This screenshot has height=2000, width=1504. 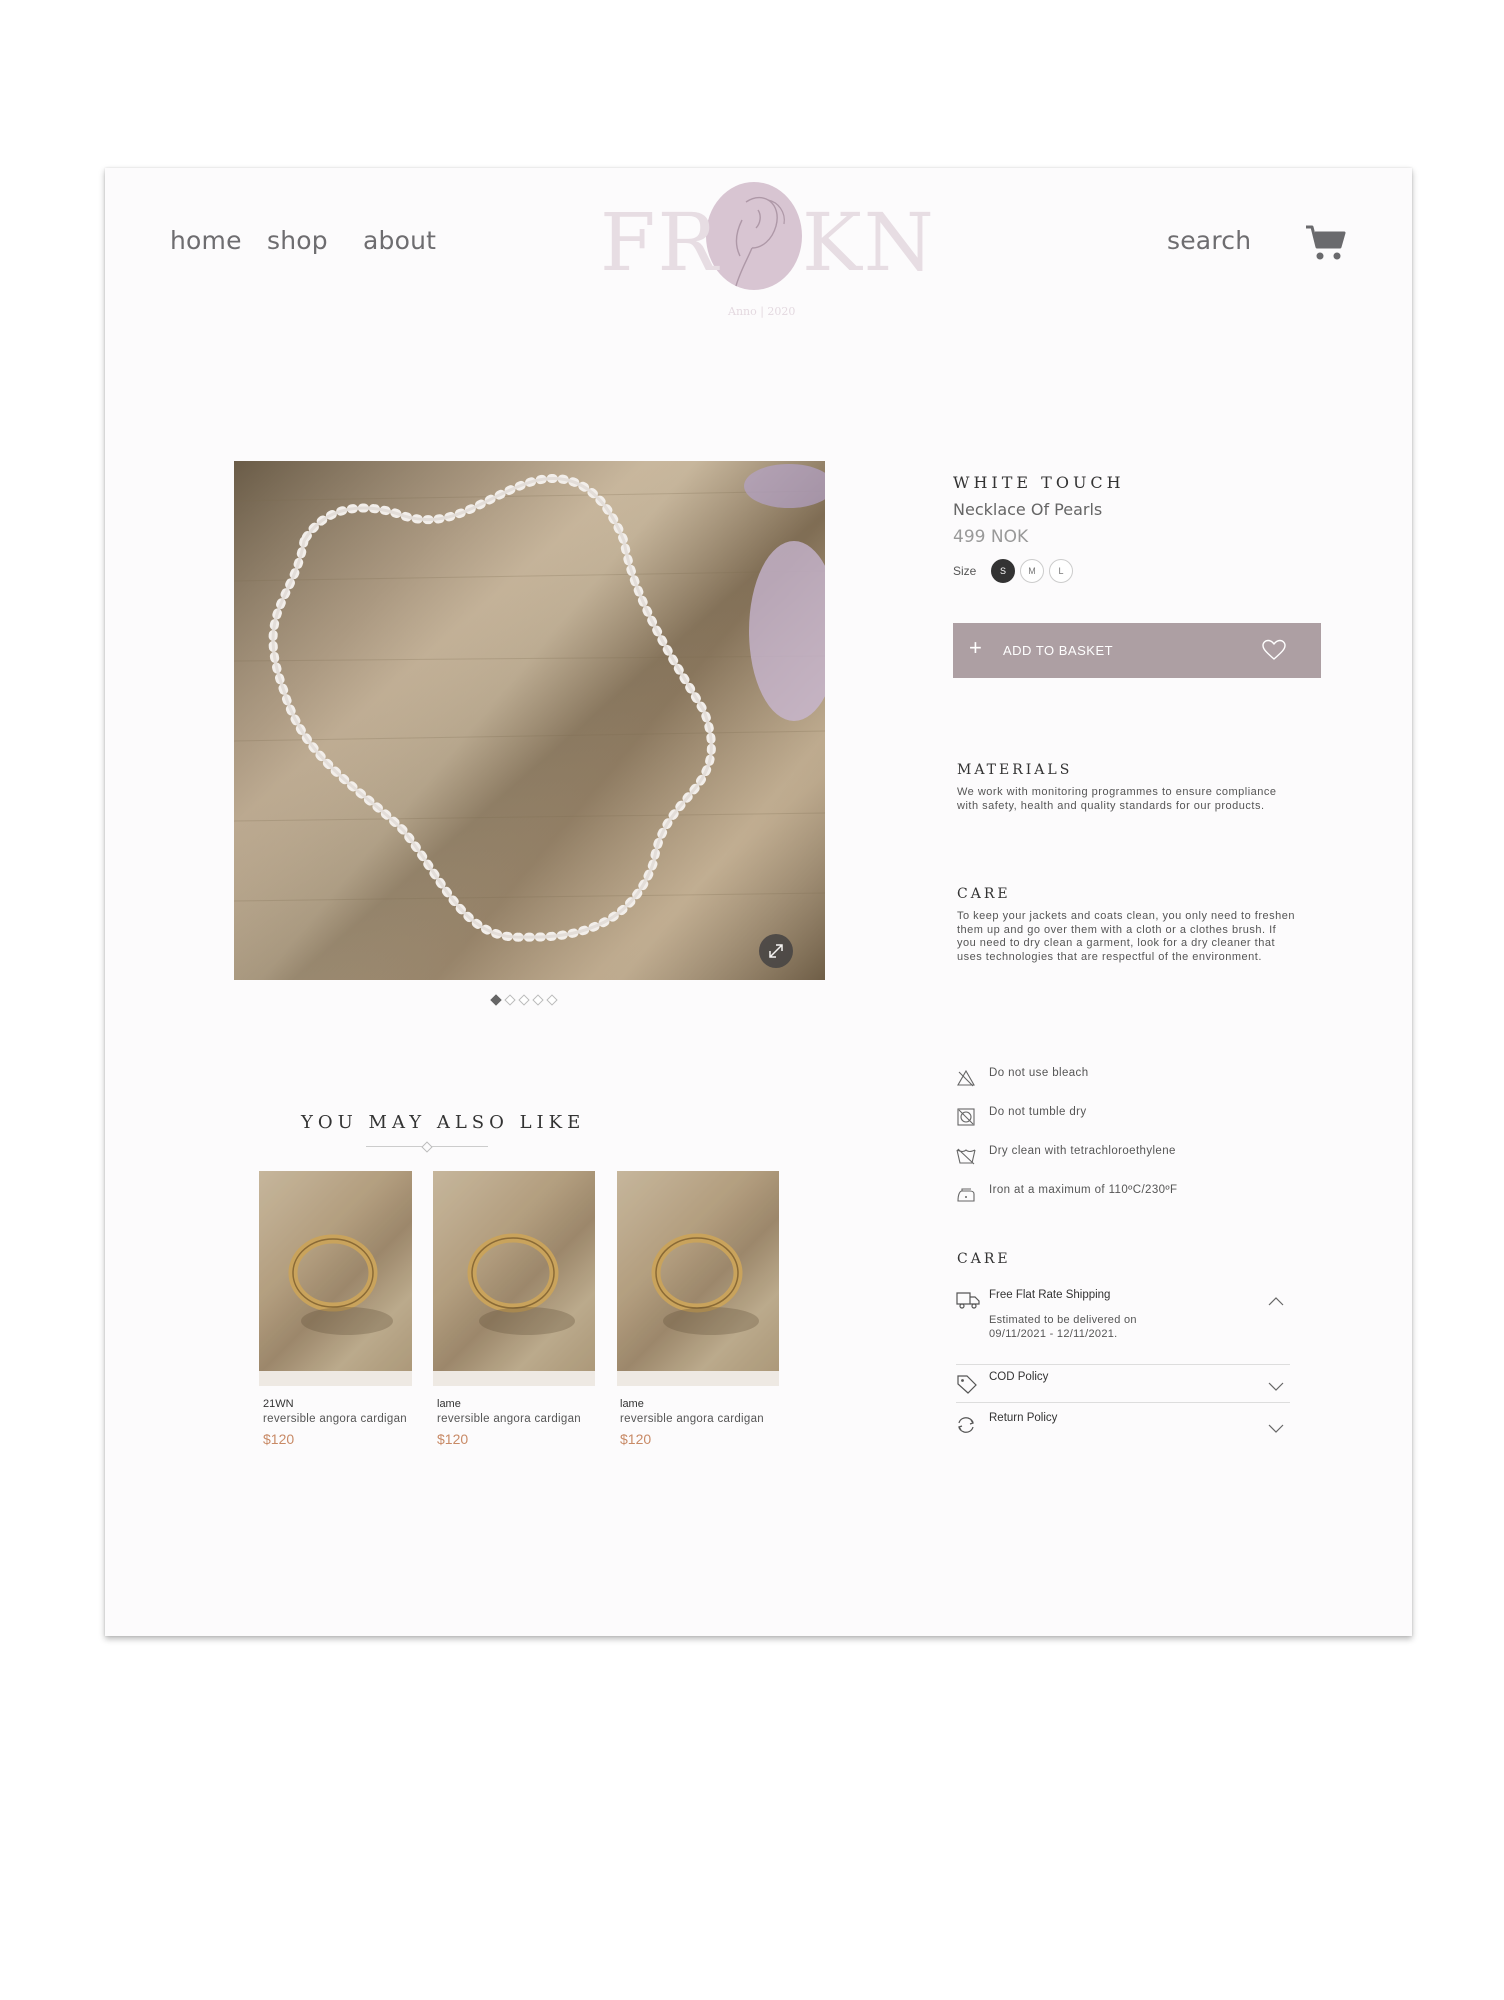 What do you see at coordinates (1058, 650) in the screenshot?
I see `add-to-basket-label: ADD TO BASKET` at bounding box center [1058, 650].